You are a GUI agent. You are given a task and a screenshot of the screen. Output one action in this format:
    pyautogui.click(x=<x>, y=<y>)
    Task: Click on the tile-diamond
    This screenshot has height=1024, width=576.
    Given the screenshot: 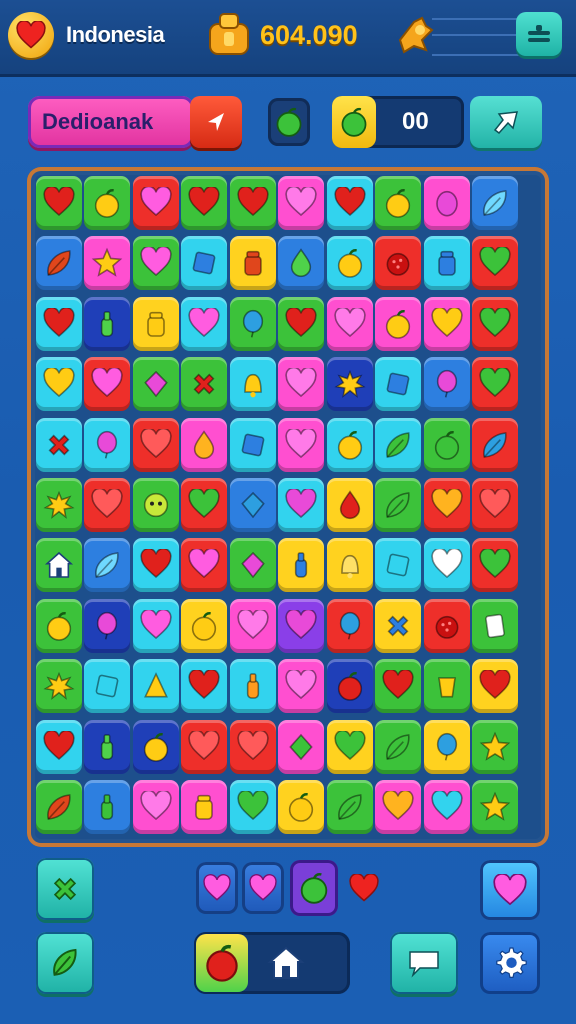 What is the action you would take?
    pyautogui.click(x=301, y=746)
    